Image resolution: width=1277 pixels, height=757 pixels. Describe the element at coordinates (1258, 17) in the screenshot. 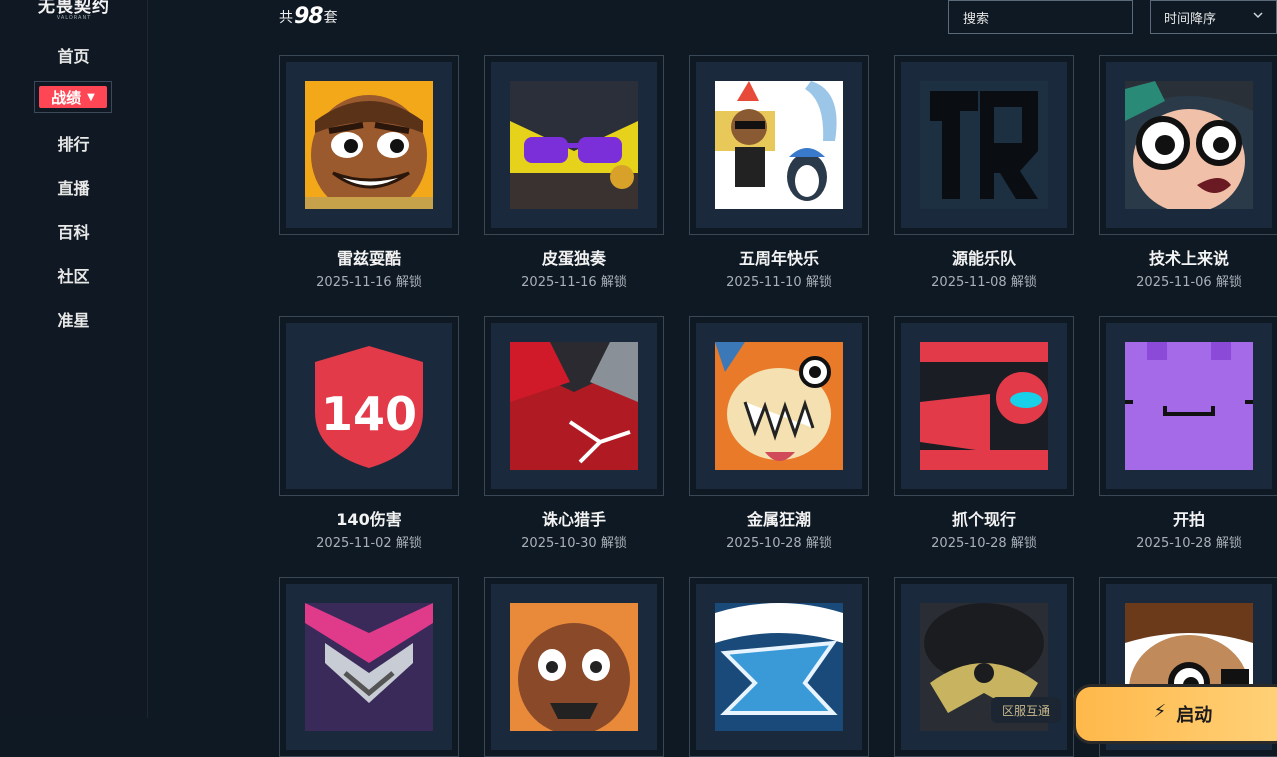

I see `chevron-down-icon` at that location.